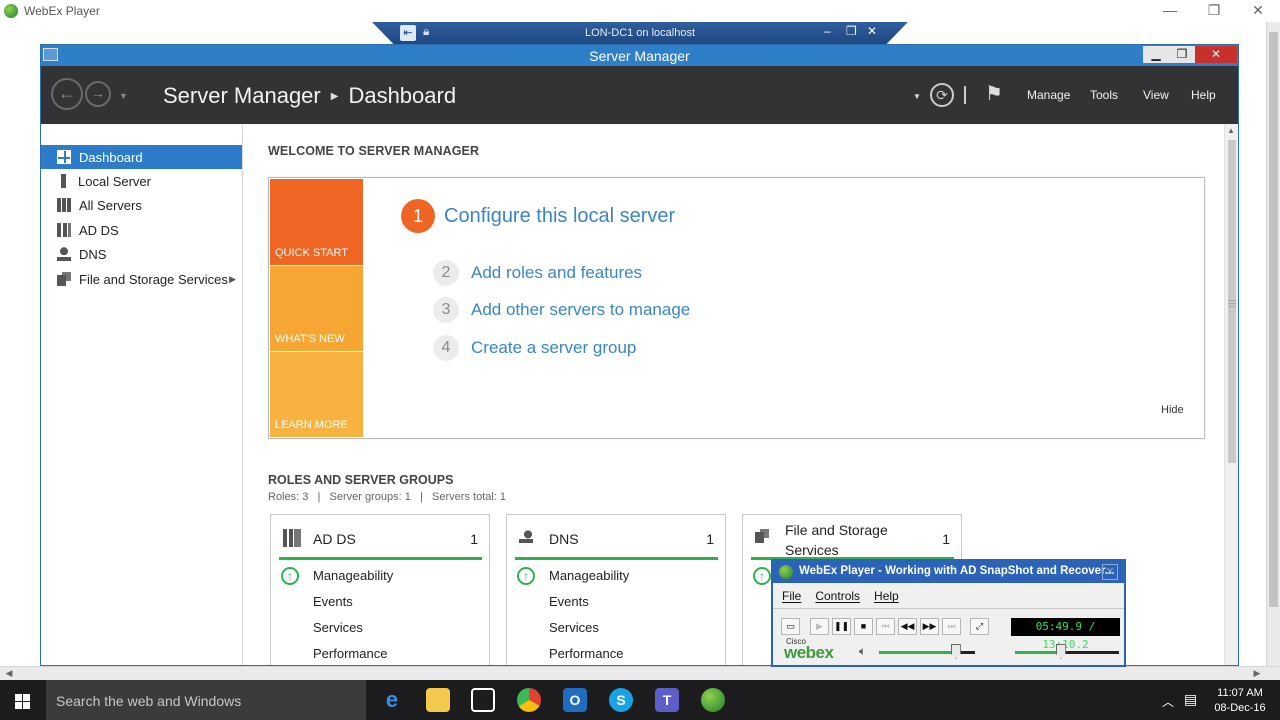  What do you see at coordinates (141, 230) in the screenshot?
I see `sidebar-item-ad-ds: AD DS` at bounding box center [141, 230].